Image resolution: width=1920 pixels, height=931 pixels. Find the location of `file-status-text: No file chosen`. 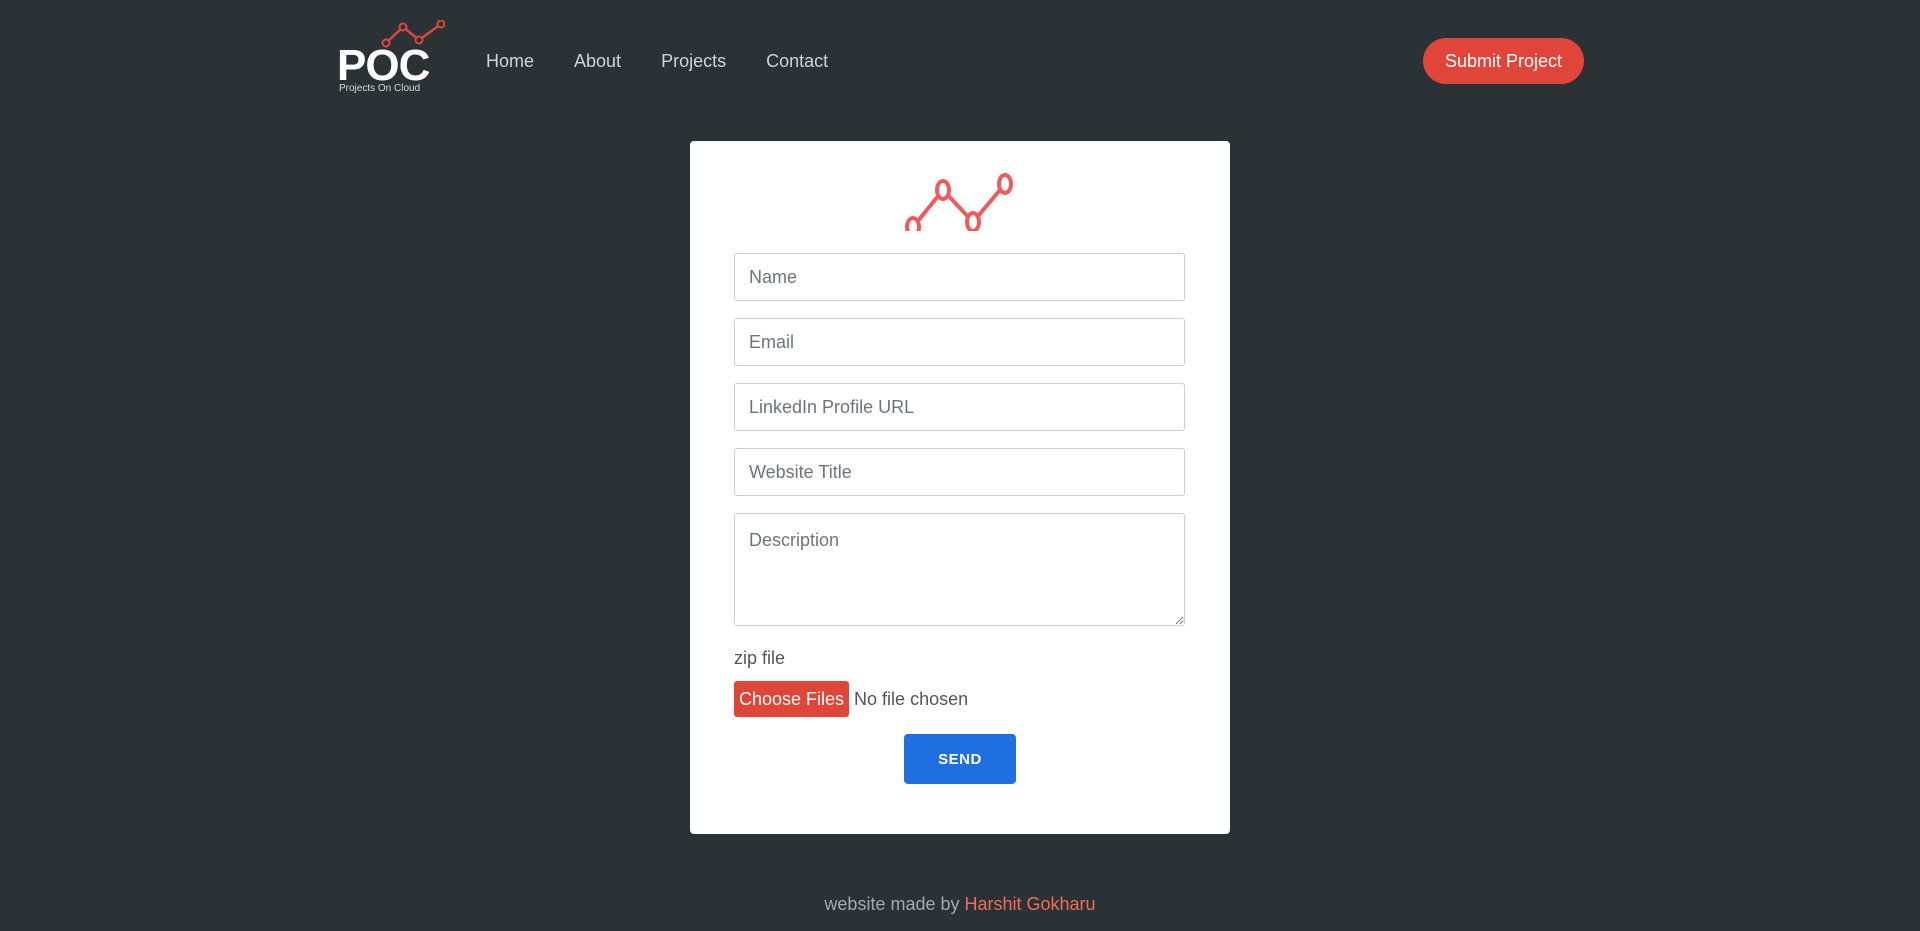

file-status-text: No file chosen is located at coordinates (911, 698).